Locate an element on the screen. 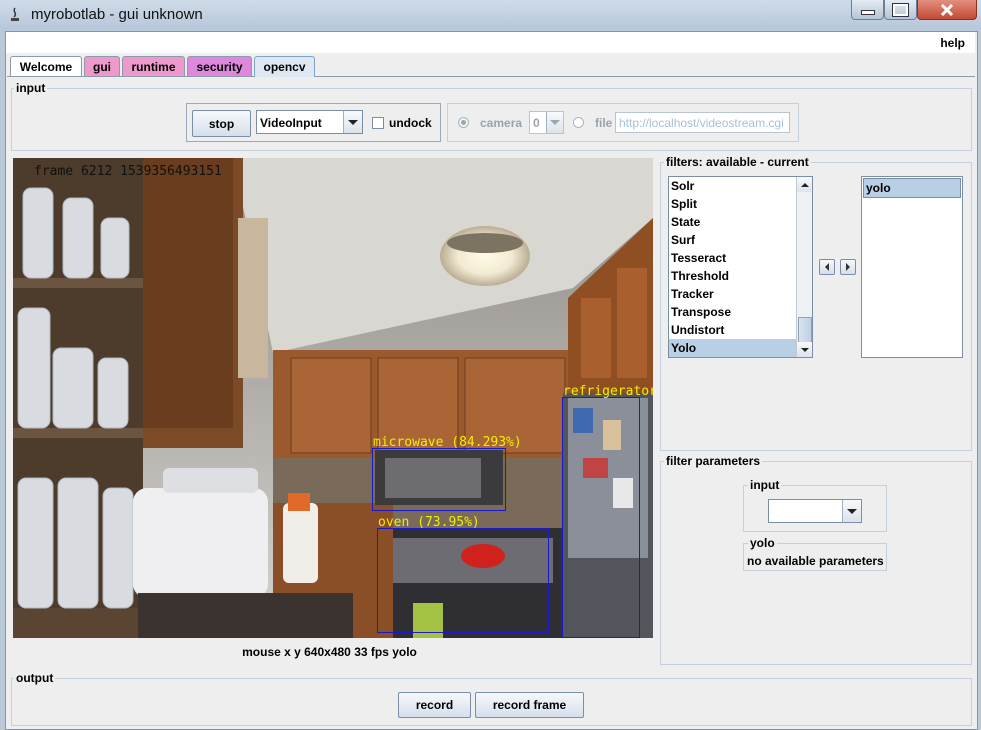  arrow-left-icon is located at coordinates (827, 267).